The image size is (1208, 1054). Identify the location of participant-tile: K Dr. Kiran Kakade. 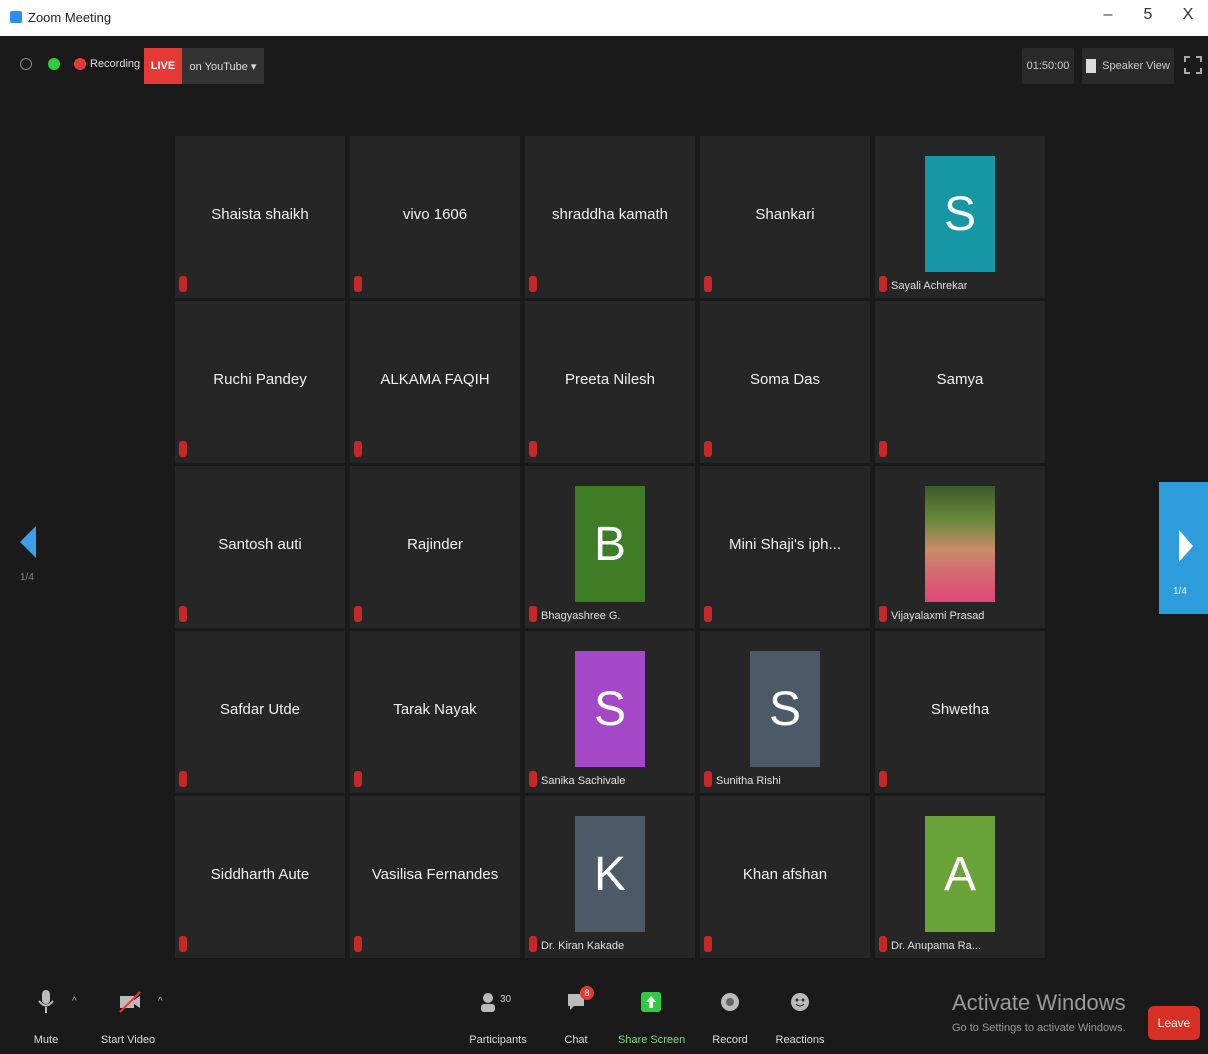
(610, 877).